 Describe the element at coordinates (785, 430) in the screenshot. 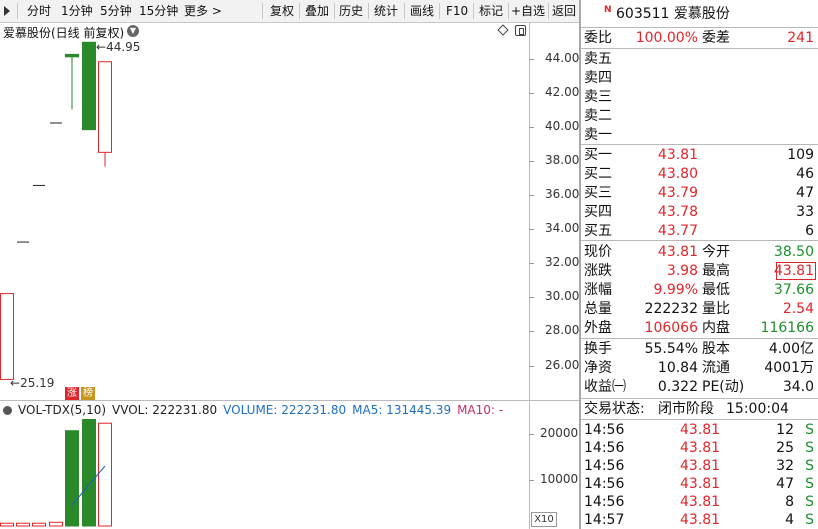

I see `tick-volume: 12` at that location.